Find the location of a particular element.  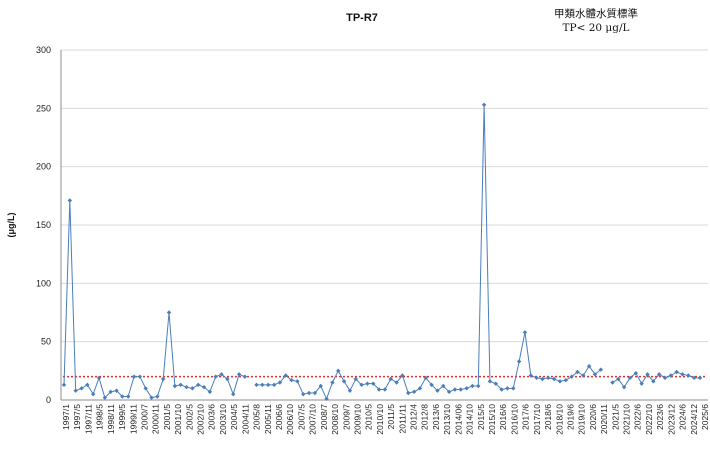

x-tick-label: 1997/1 is located at coordinates (66, 417).